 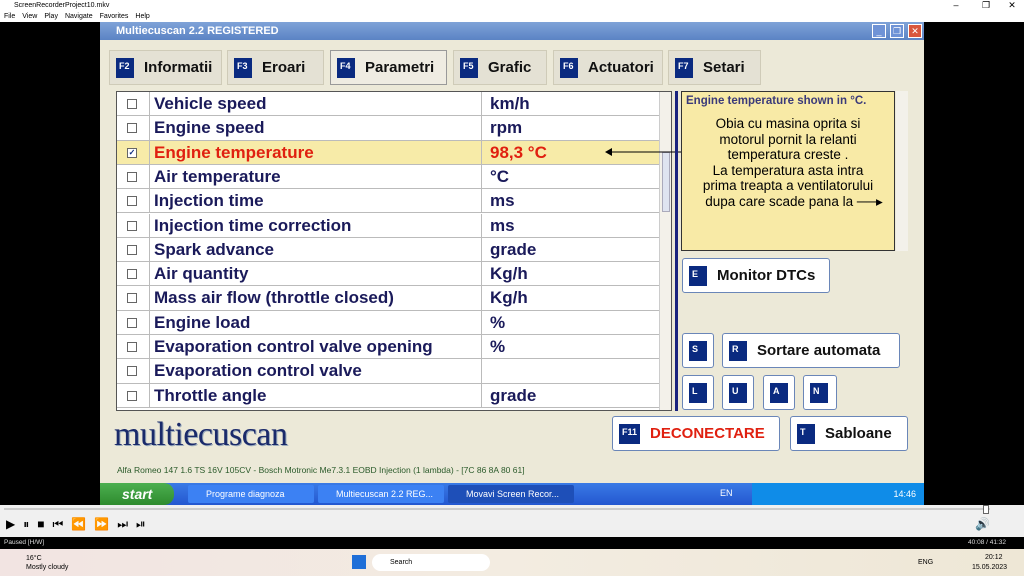 What do you see at coordinates (982, 524) in the screenshot?
I see `volume-icon: 🔊` at bounding box center [982, 524].